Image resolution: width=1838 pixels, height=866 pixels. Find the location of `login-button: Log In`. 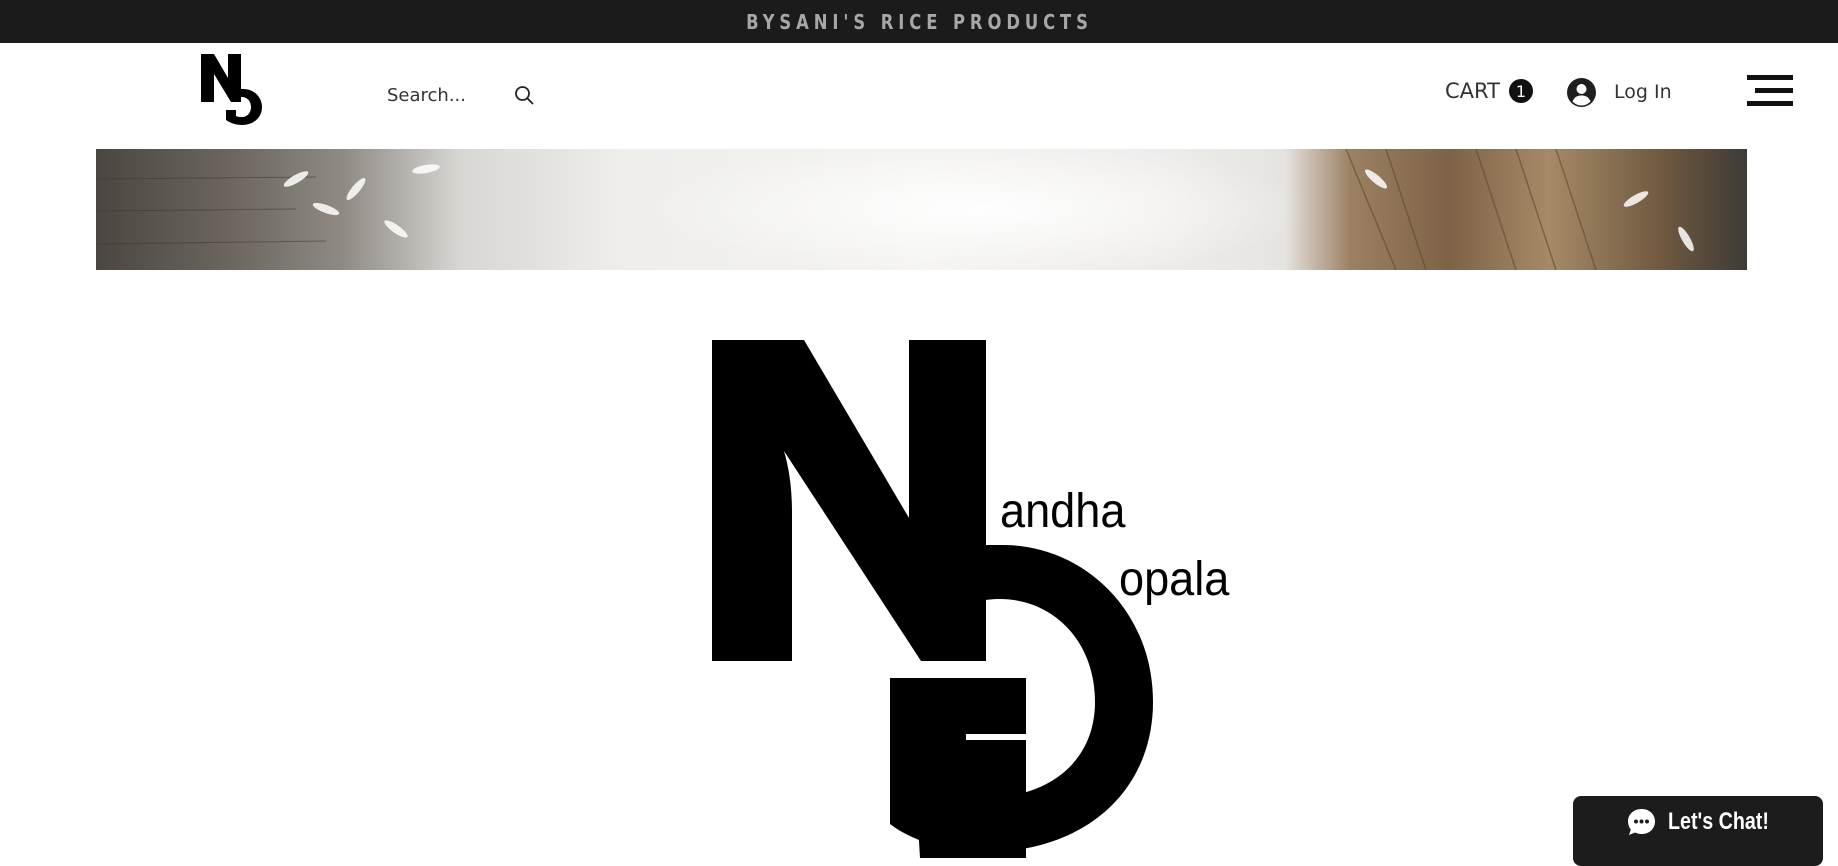

login-button: Log In is located at coordinates (1619, 92).